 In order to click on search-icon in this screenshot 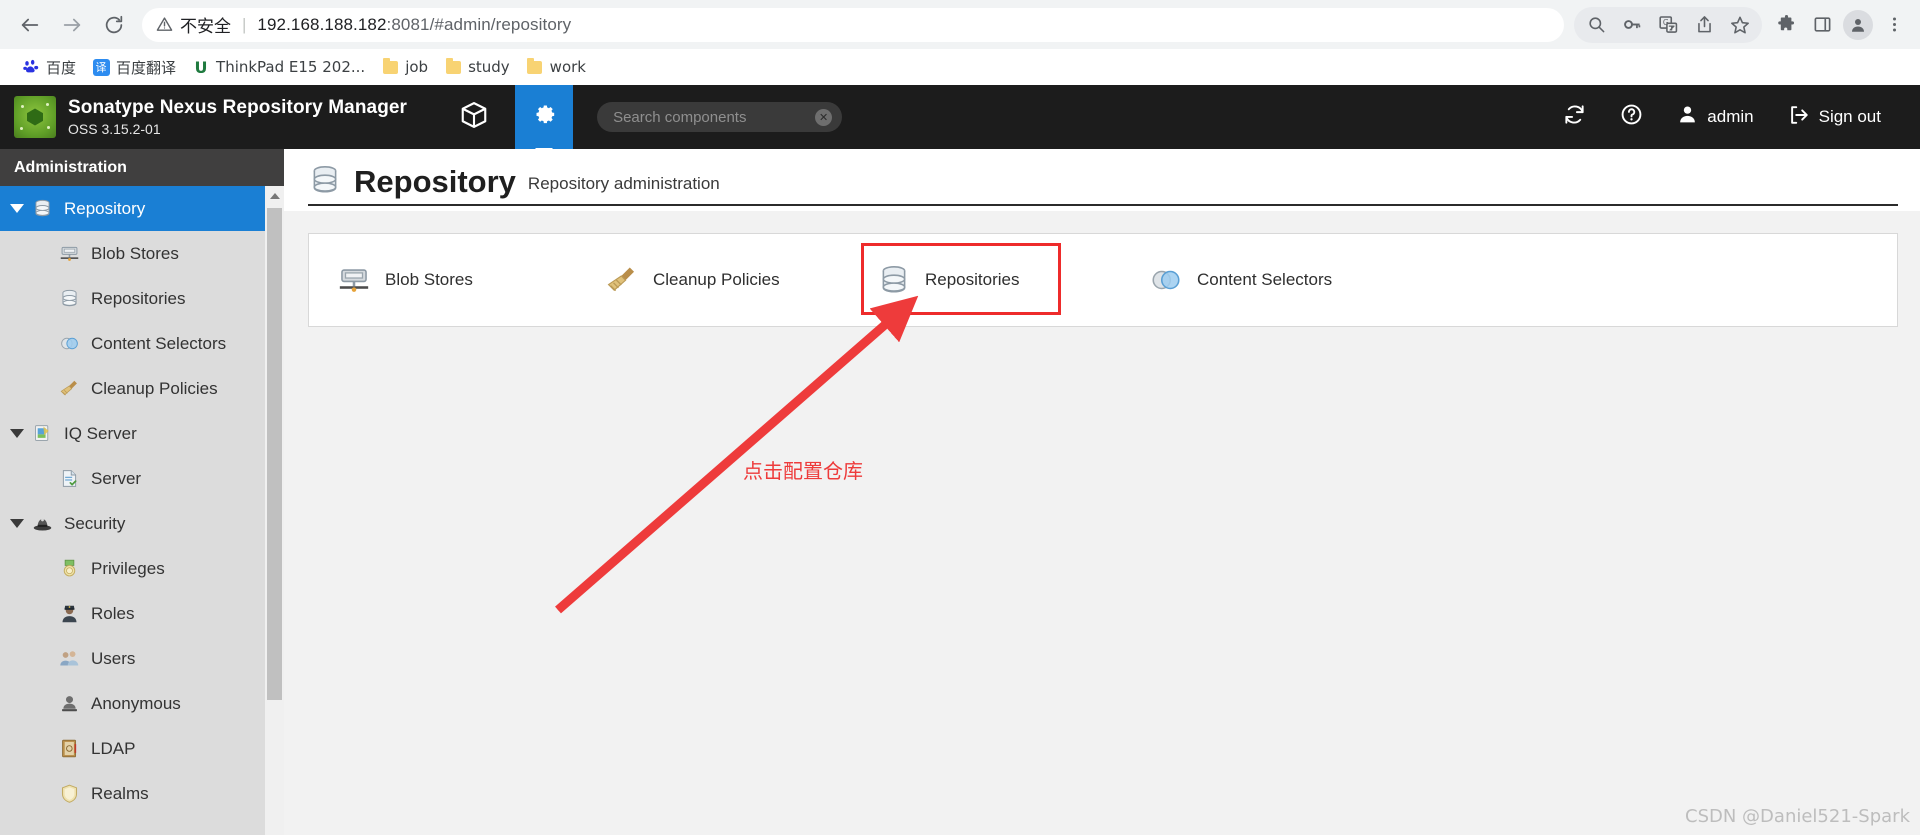, I will do `click(1596, 25)`.